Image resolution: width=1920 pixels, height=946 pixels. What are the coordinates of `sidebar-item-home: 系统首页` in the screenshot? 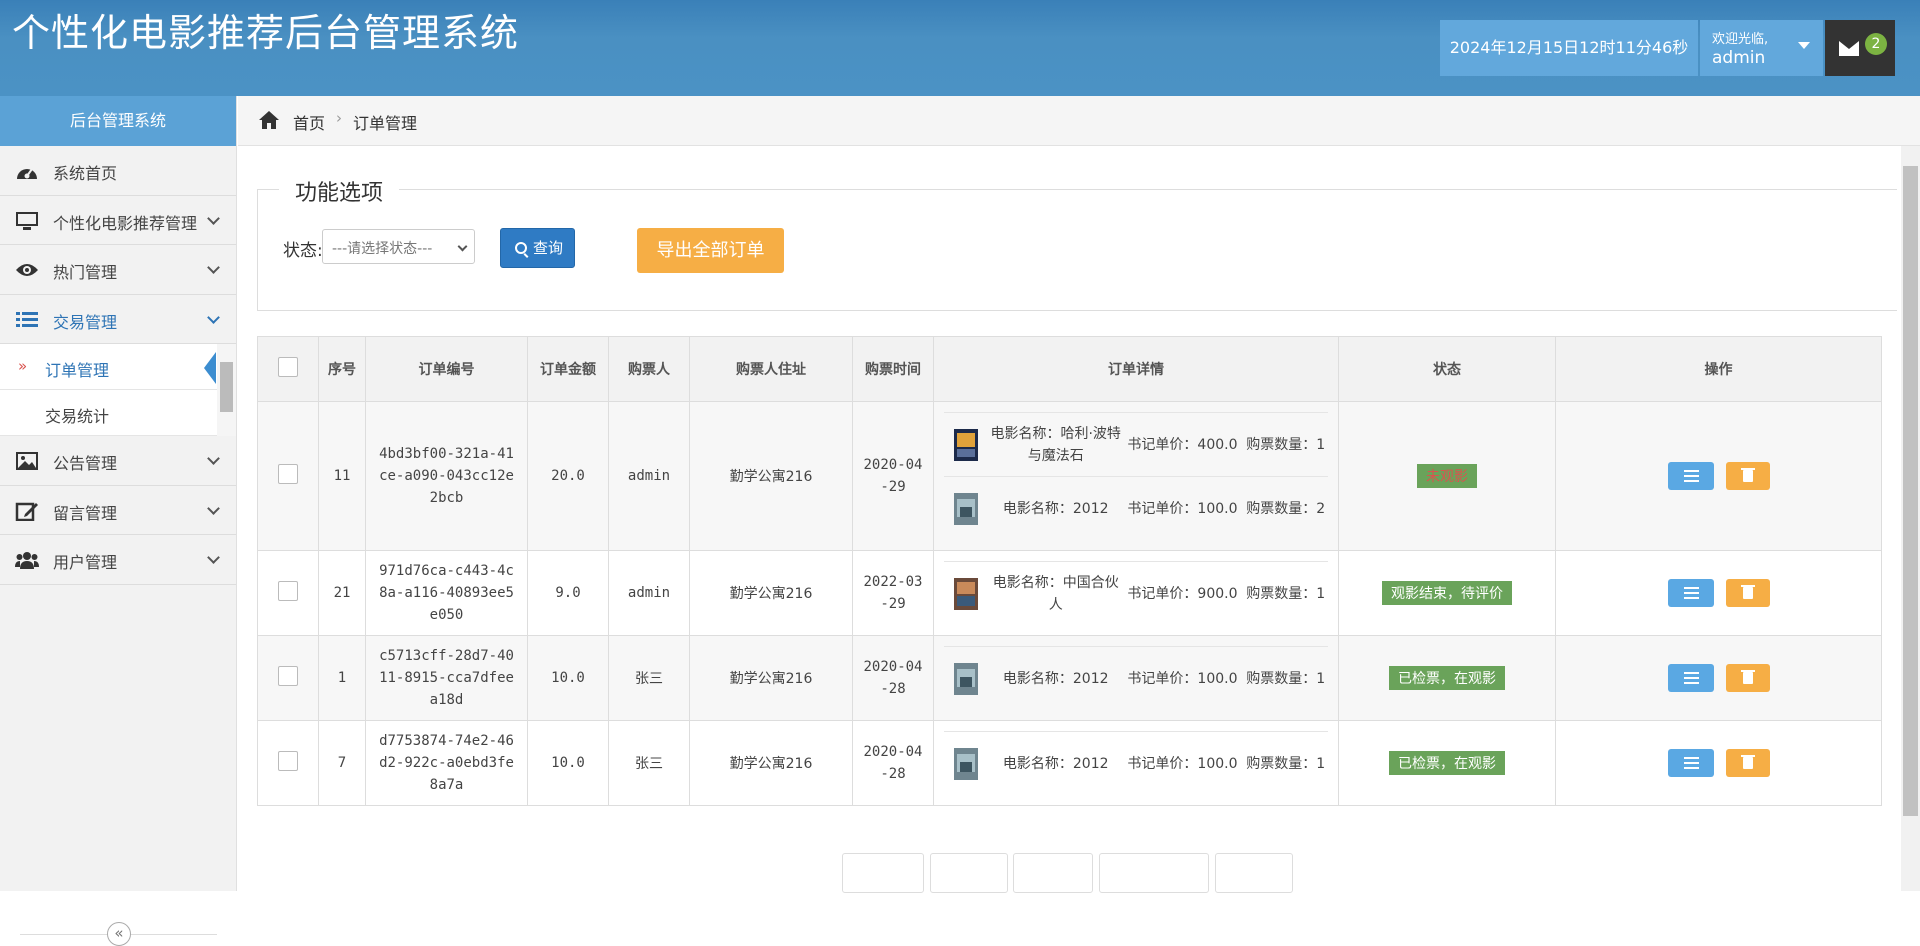 It's located at (118, 171).